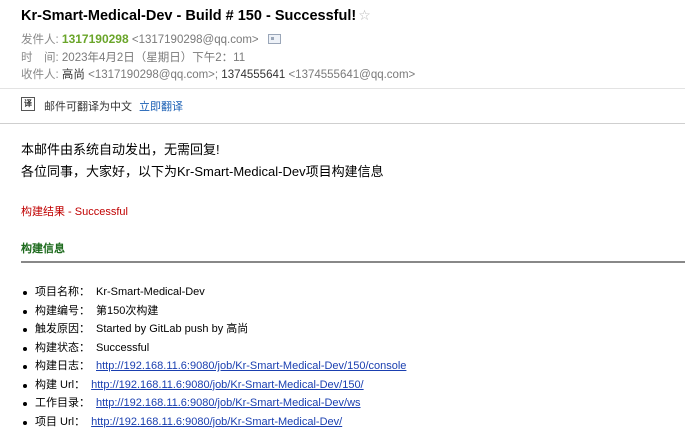 Image resolution: width=685 pixels, height=439 pixels. Describe the element at coordinates (62, 403) in the screenshot. I see `item-label: 工作目录：` at that location.